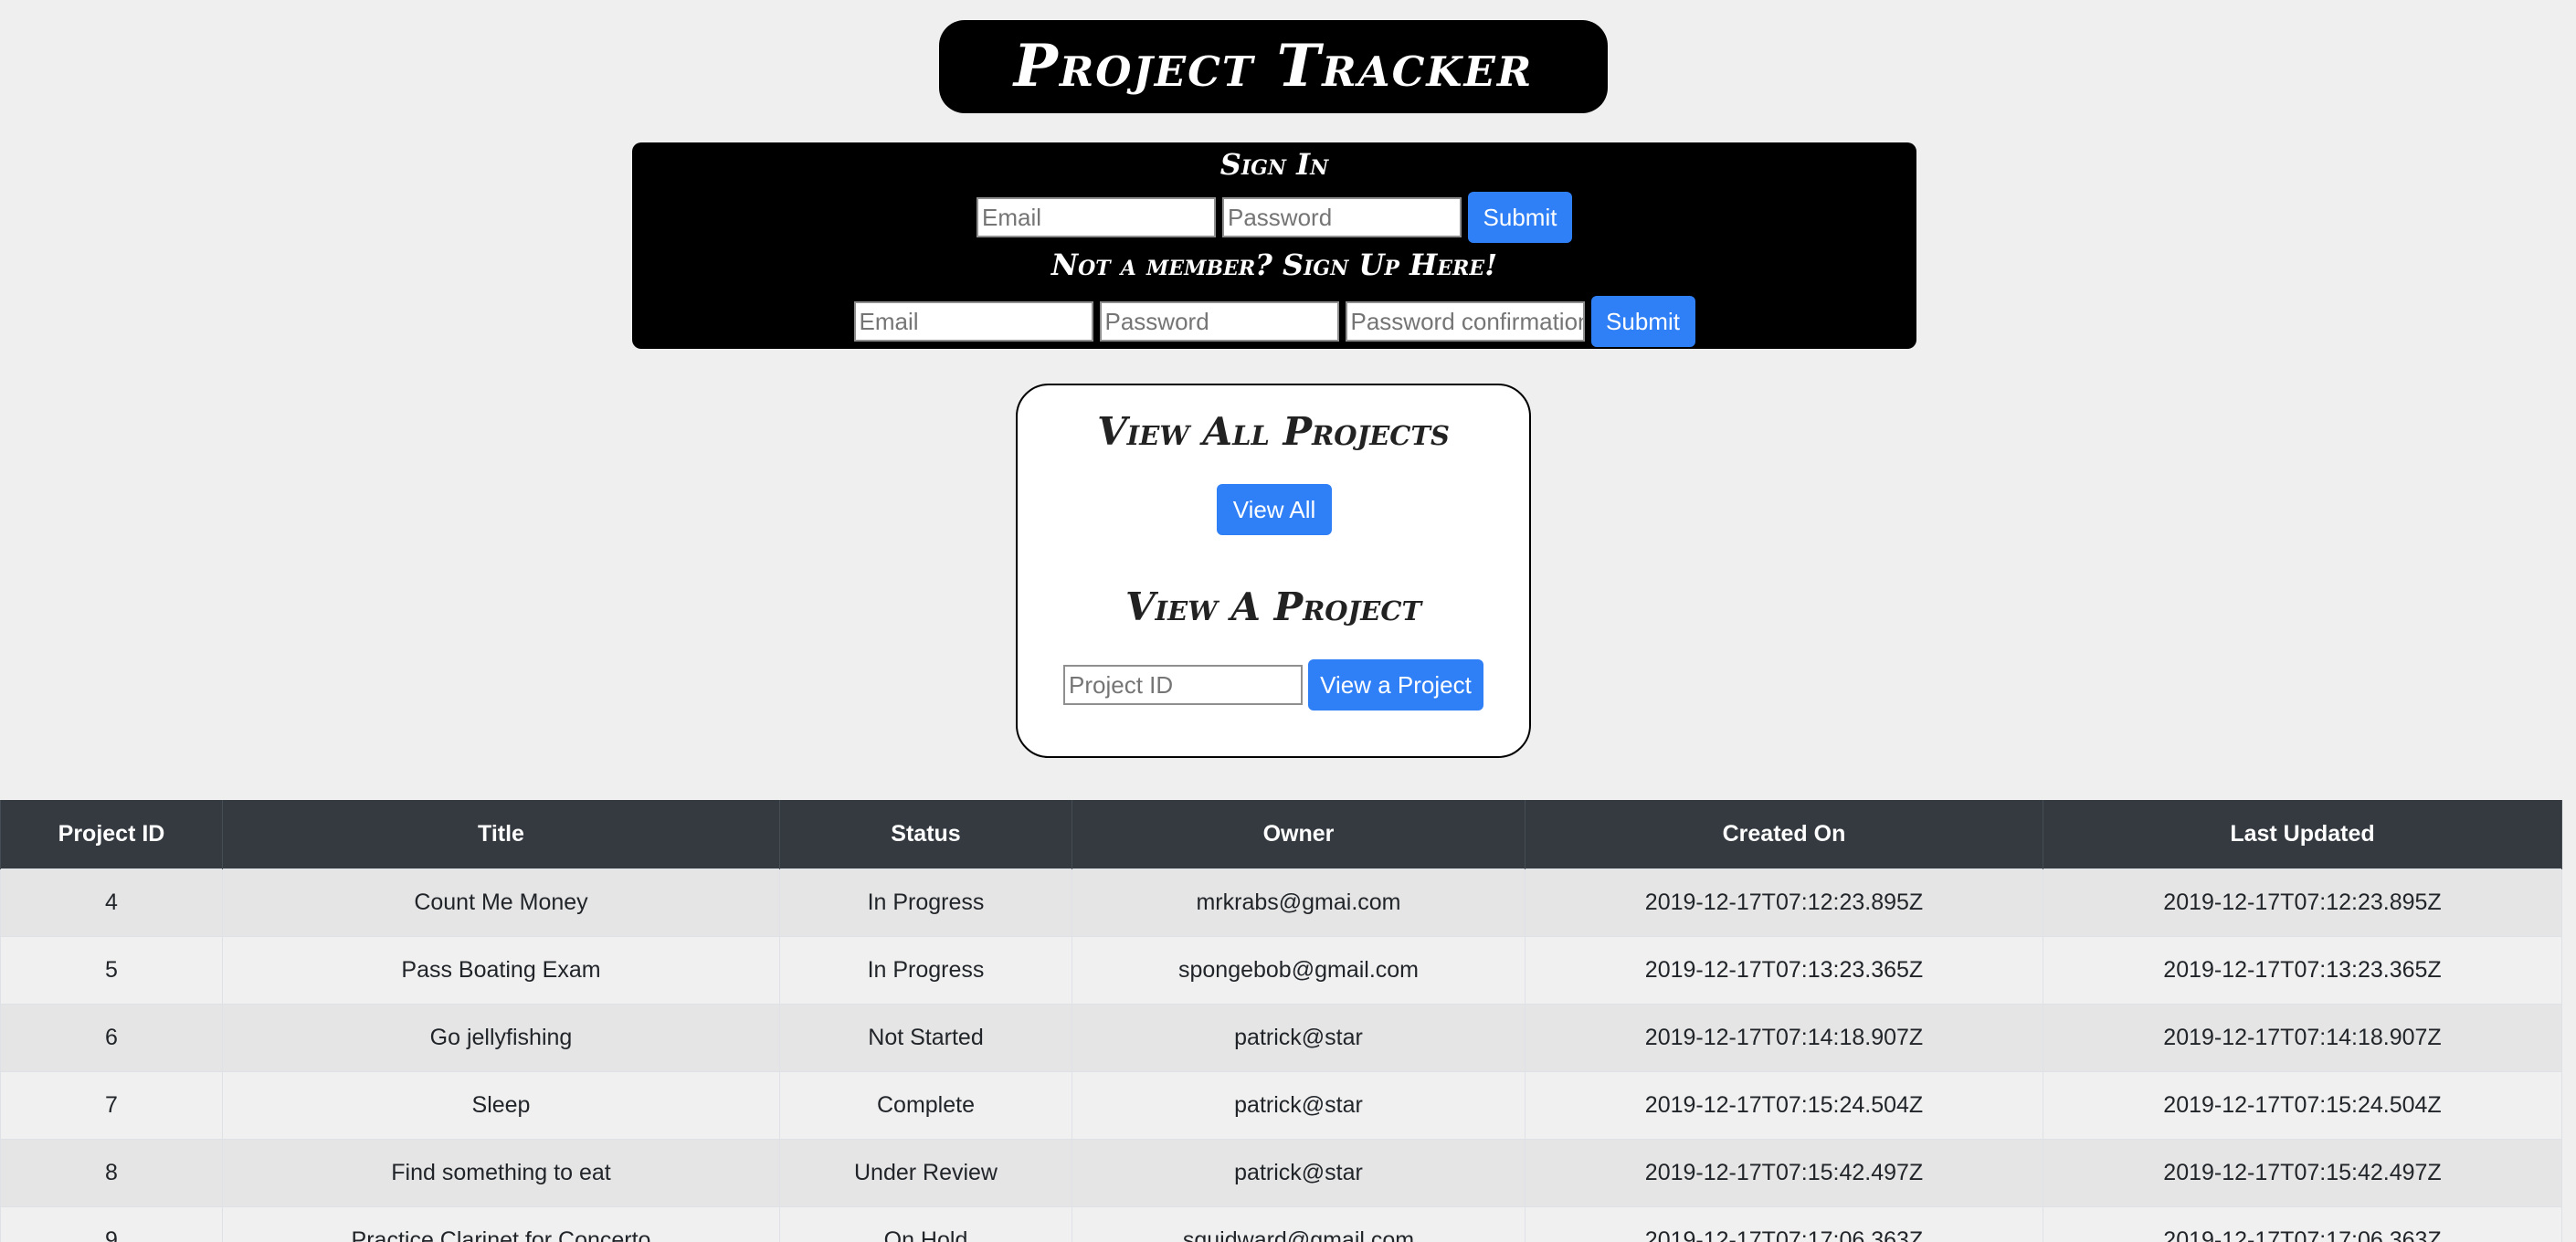 This screenshot has width=2576, height=1242. I want to click on cell-status: Not Started, so click(925, 1037).